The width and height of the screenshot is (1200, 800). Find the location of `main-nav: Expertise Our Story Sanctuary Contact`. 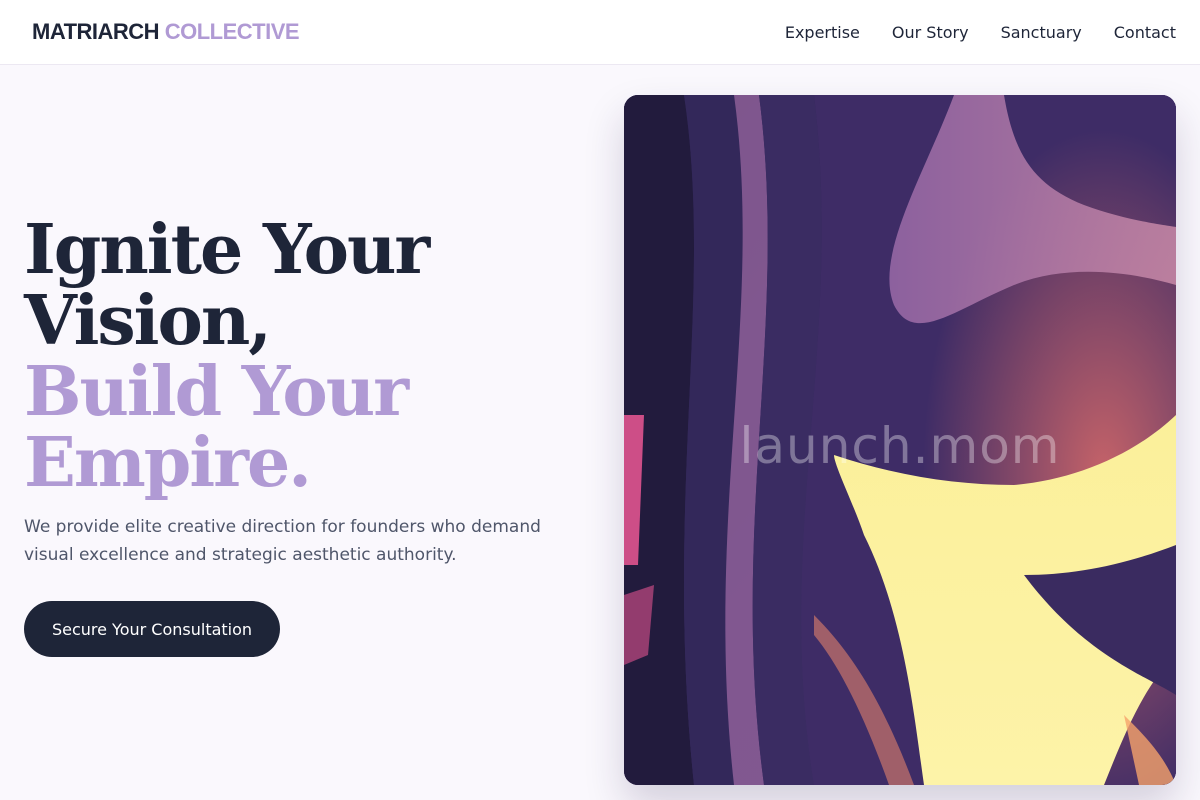

main-nav: Expertise Our Story Sanctuary Contact is located at coordinates (980, 32).